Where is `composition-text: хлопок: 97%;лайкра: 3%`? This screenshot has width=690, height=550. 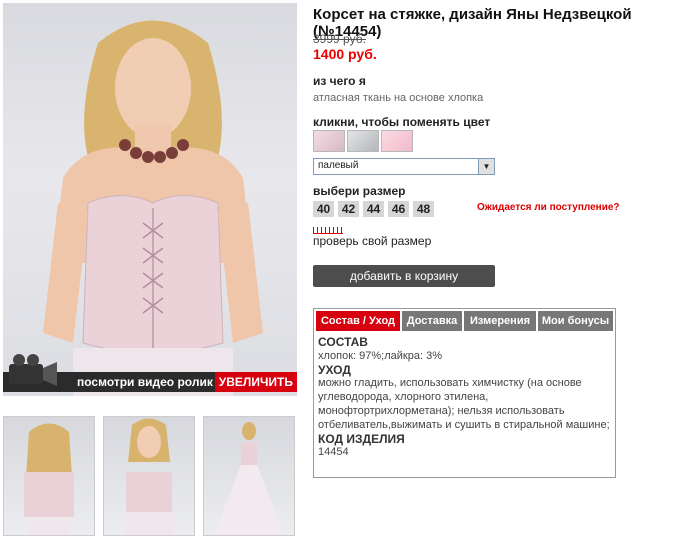
composition-text: хлопок: 97%;лайкра: 3% is located at coordinates (380, 355).